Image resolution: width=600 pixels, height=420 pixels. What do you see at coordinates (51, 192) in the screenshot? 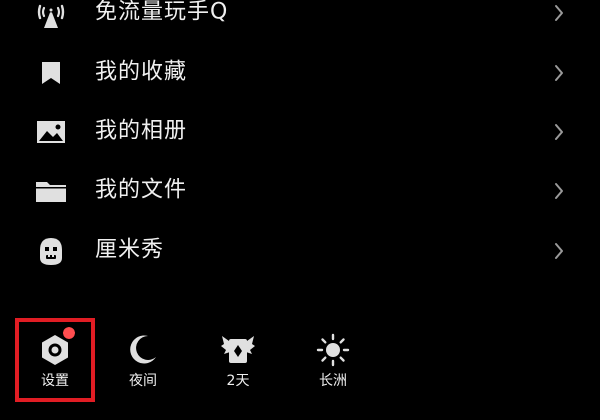
I see `folder-icon` at bounding box center [51, 192].